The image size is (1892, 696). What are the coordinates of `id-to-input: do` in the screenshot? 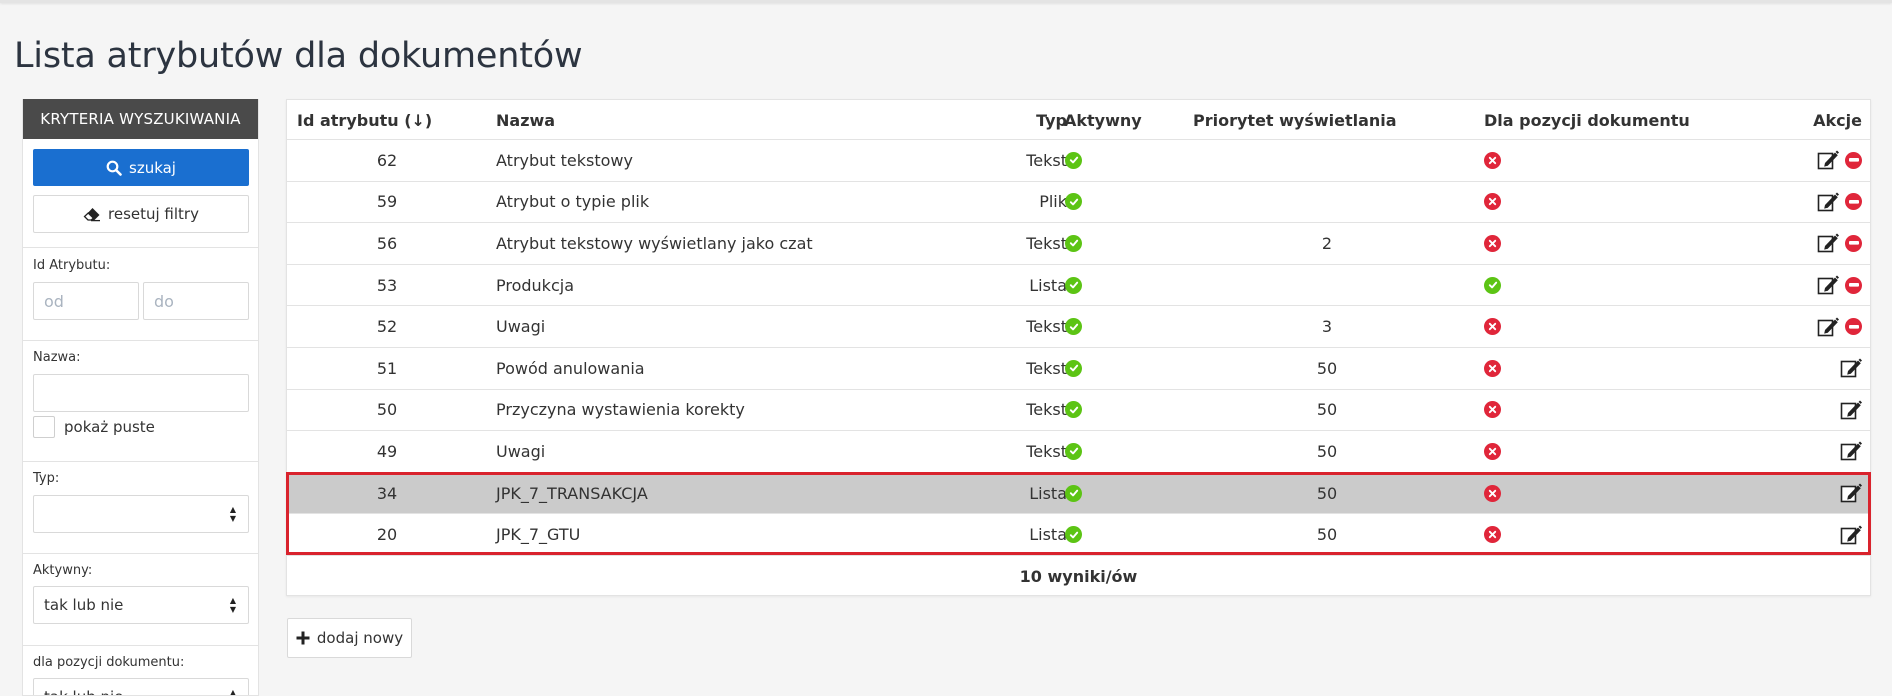 It's located at (196, 301).